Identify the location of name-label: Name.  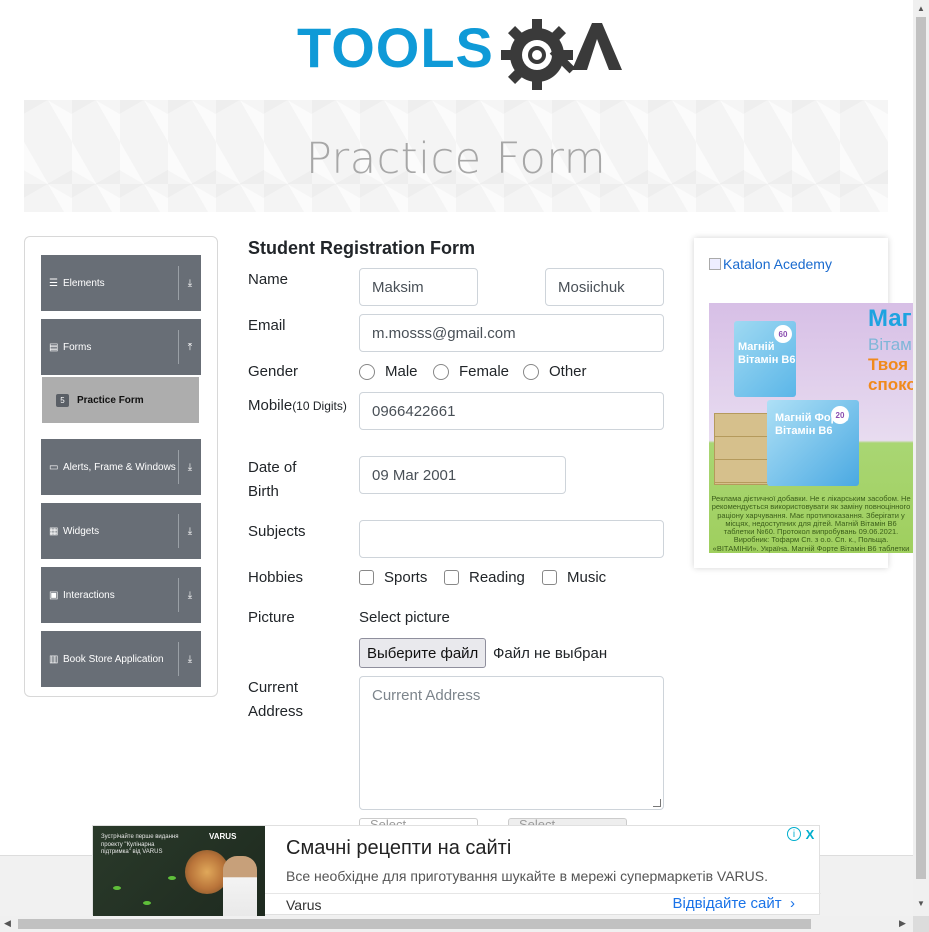
(268, 279).